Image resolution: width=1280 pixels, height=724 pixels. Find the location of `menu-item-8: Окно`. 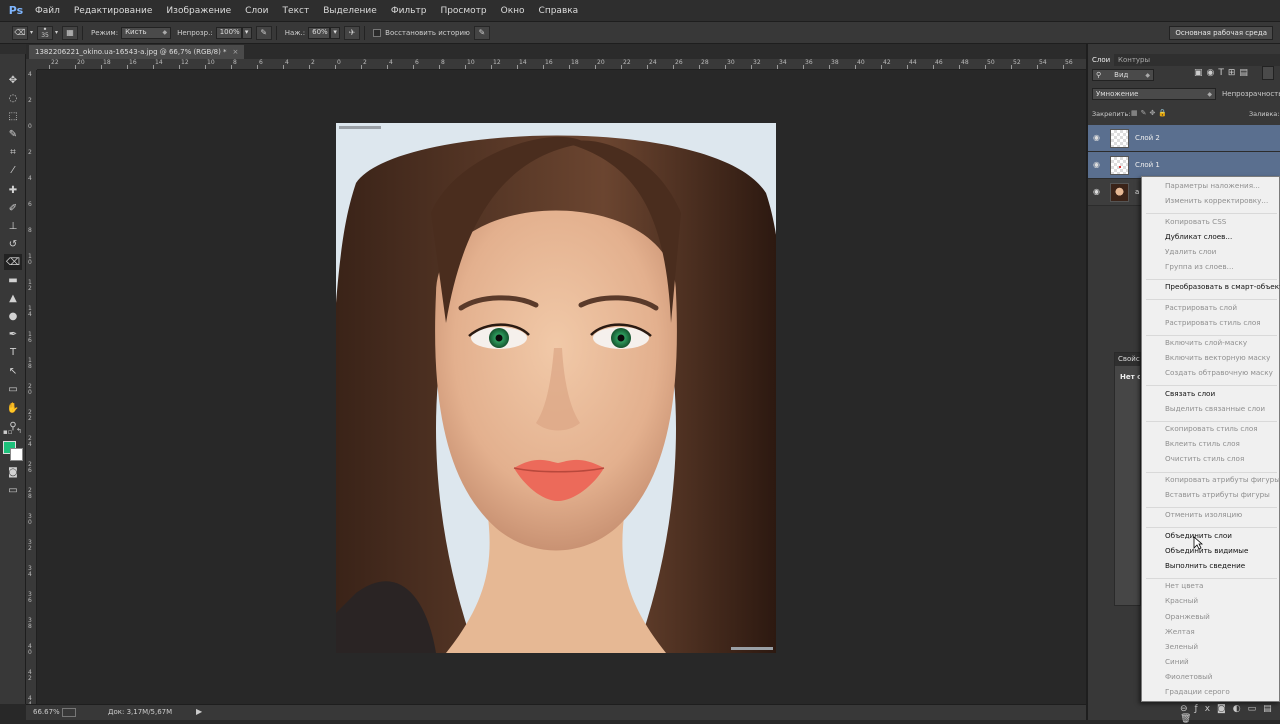

menu-item-8: Окно is located at coordinates (513, 11).